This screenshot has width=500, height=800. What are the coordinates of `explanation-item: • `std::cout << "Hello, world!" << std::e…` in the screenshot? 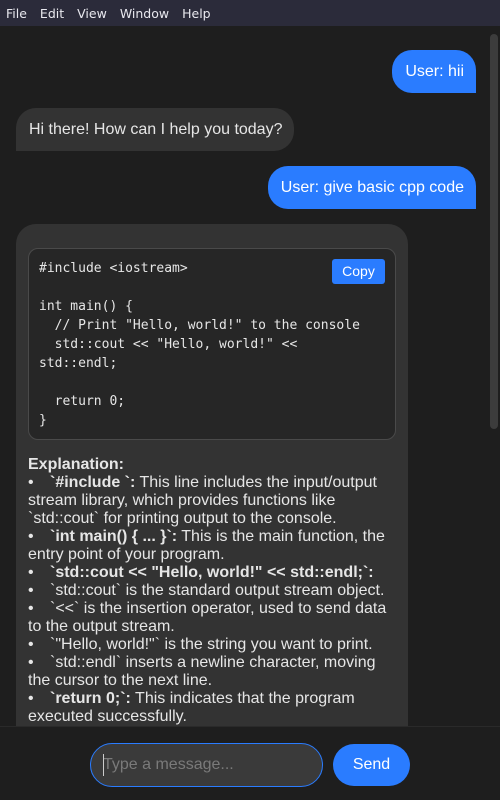 It's located at (212, 573).